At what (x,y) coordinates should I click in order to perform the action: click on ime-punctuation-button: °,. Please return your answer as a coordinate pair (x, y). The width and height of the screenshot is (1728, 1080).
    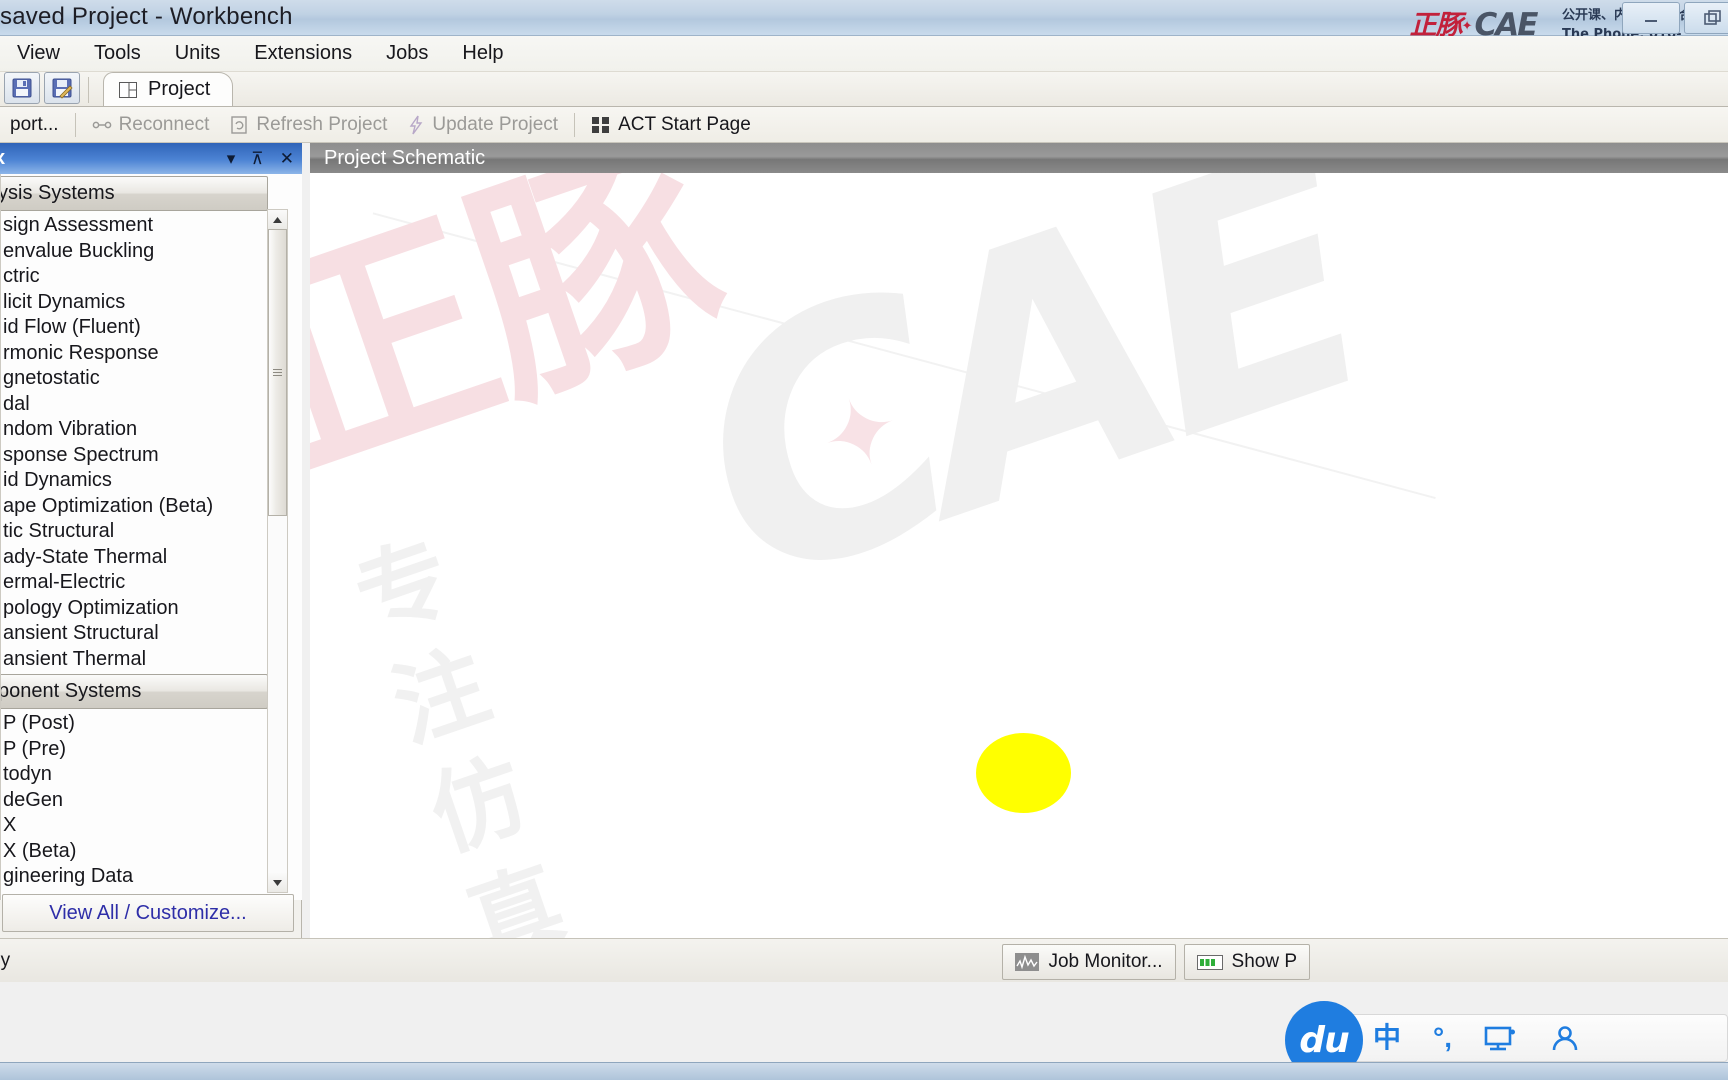
    Looking at the image, I should click on (1442, 1038).